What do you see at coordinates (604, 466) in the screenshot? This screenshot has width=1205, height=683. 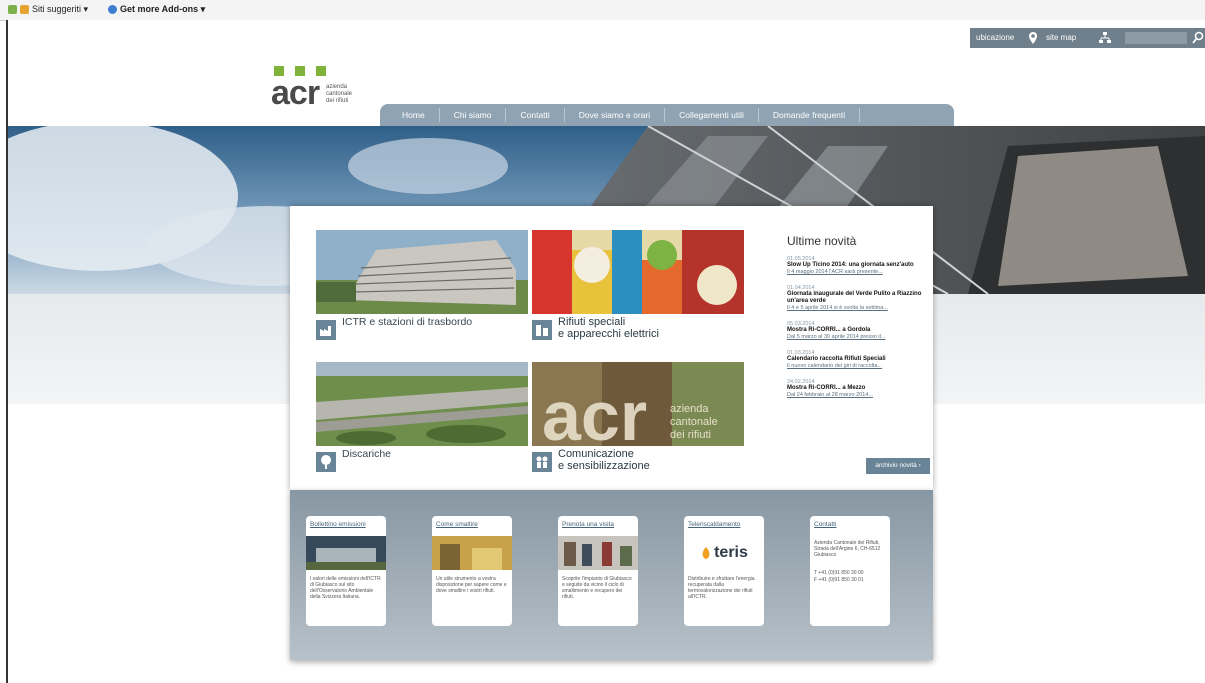 I see `tile-communication-label-2: e sensibilizzazione` at bounding box center [604, 466].